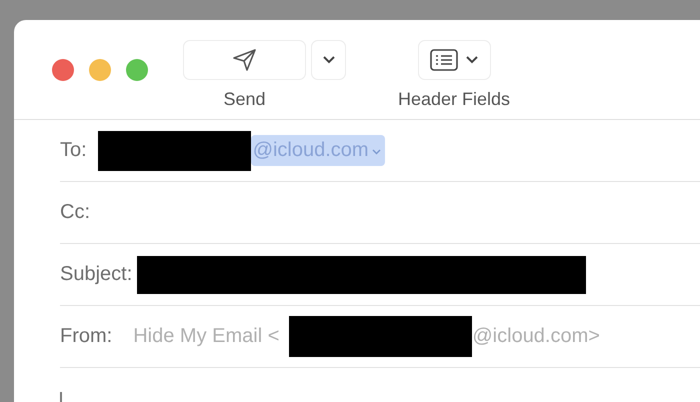 Image resolution: width=700 pixels, height=402 pixels. I want to click on send-button, so click(244, 60).